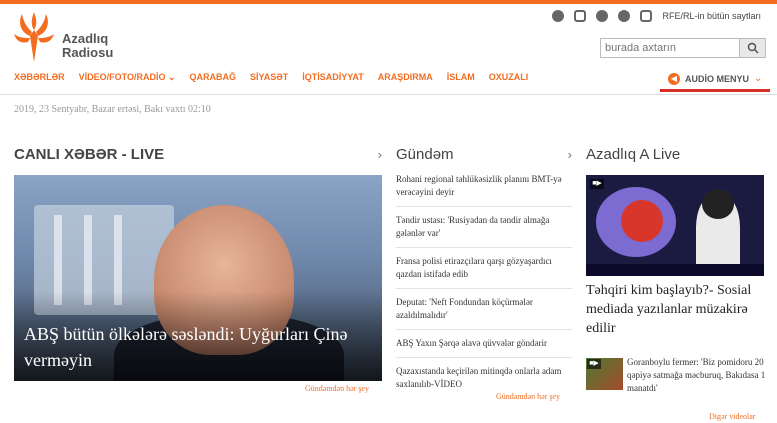  I want to click on speaker-icon: ◀, so click(674, 78).